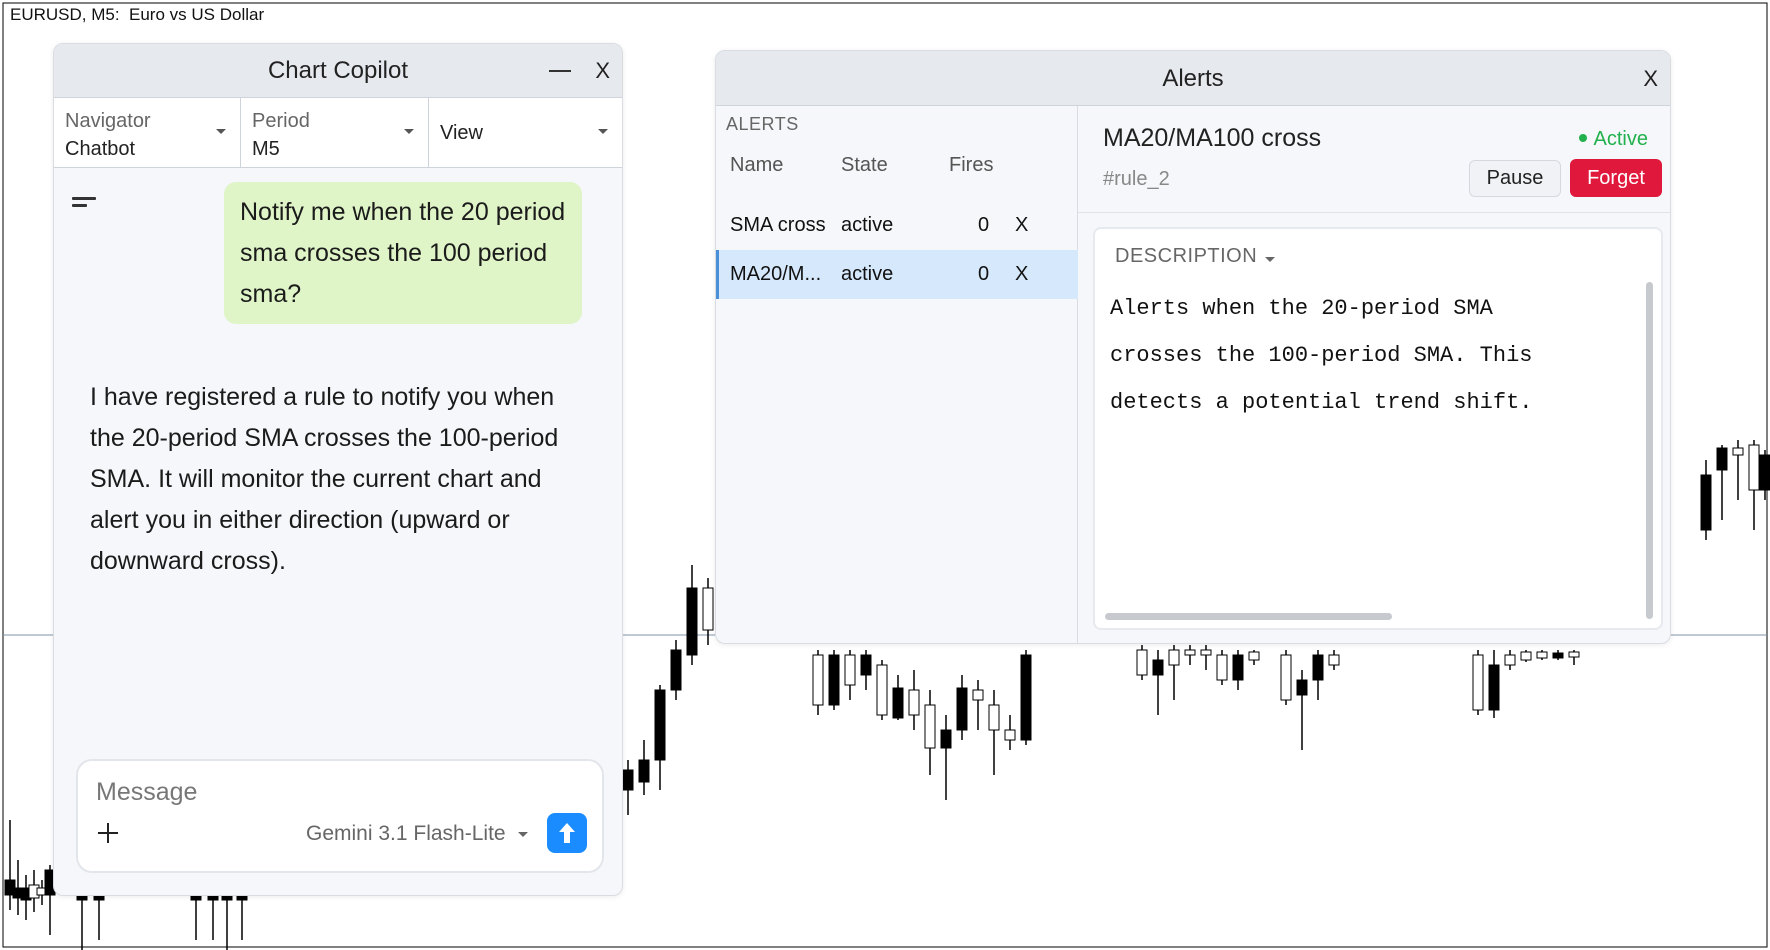  What do you see at coordinates (1616, 178) in the screenshot?
I see `forget-button: Forget` at bounding box center [1616, 178].